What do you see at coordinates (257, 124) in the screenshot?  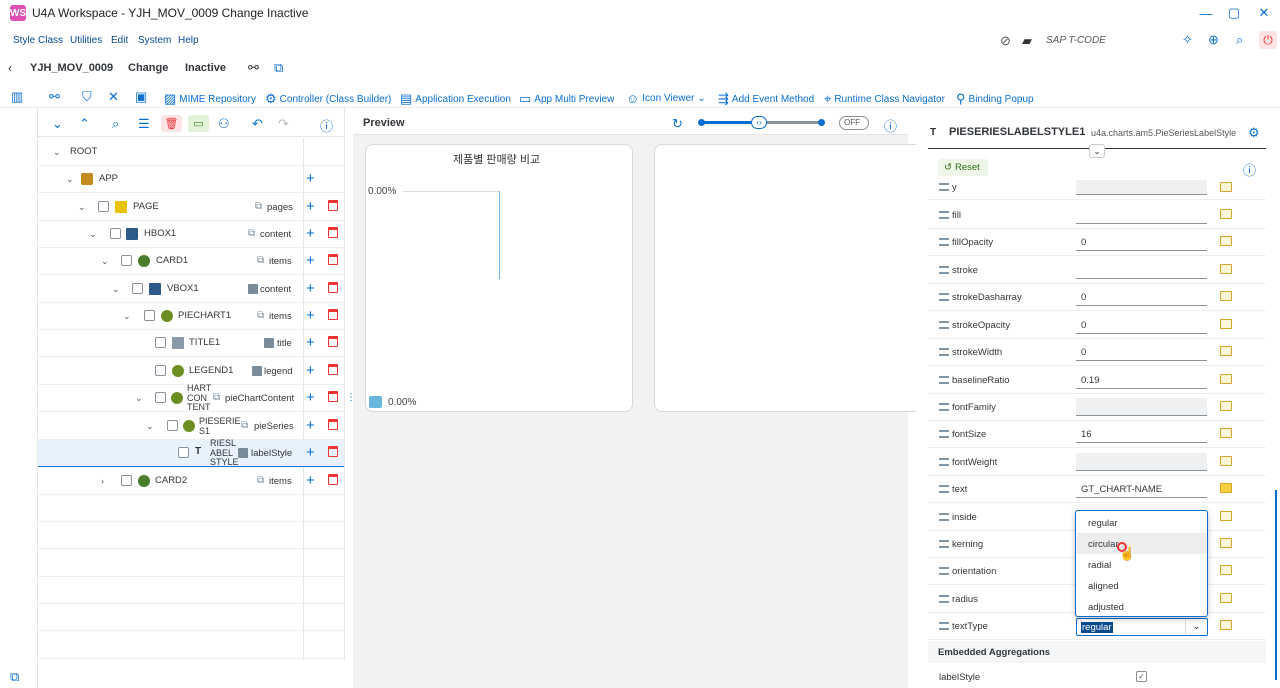 I see `undo-icon: ↶` at bounding box center [257, 124].